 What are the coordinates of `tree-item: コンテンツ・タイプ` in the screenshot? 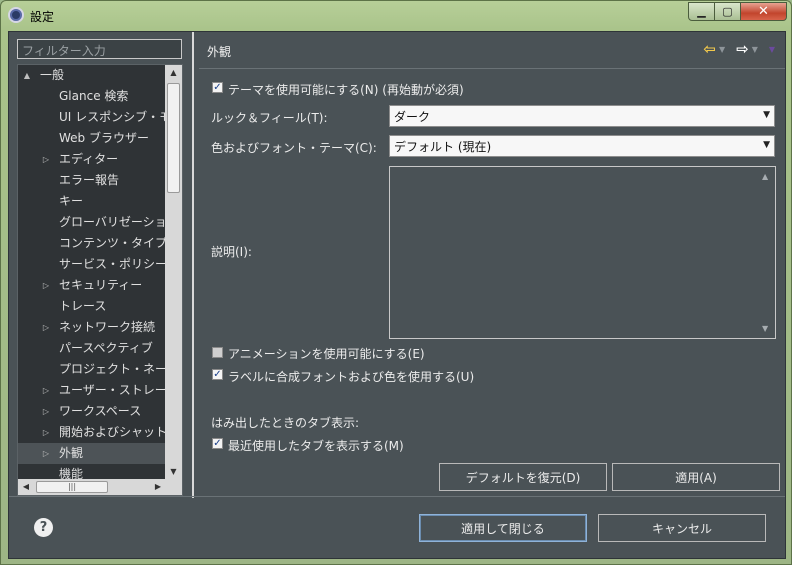 It's located at (92, 243).